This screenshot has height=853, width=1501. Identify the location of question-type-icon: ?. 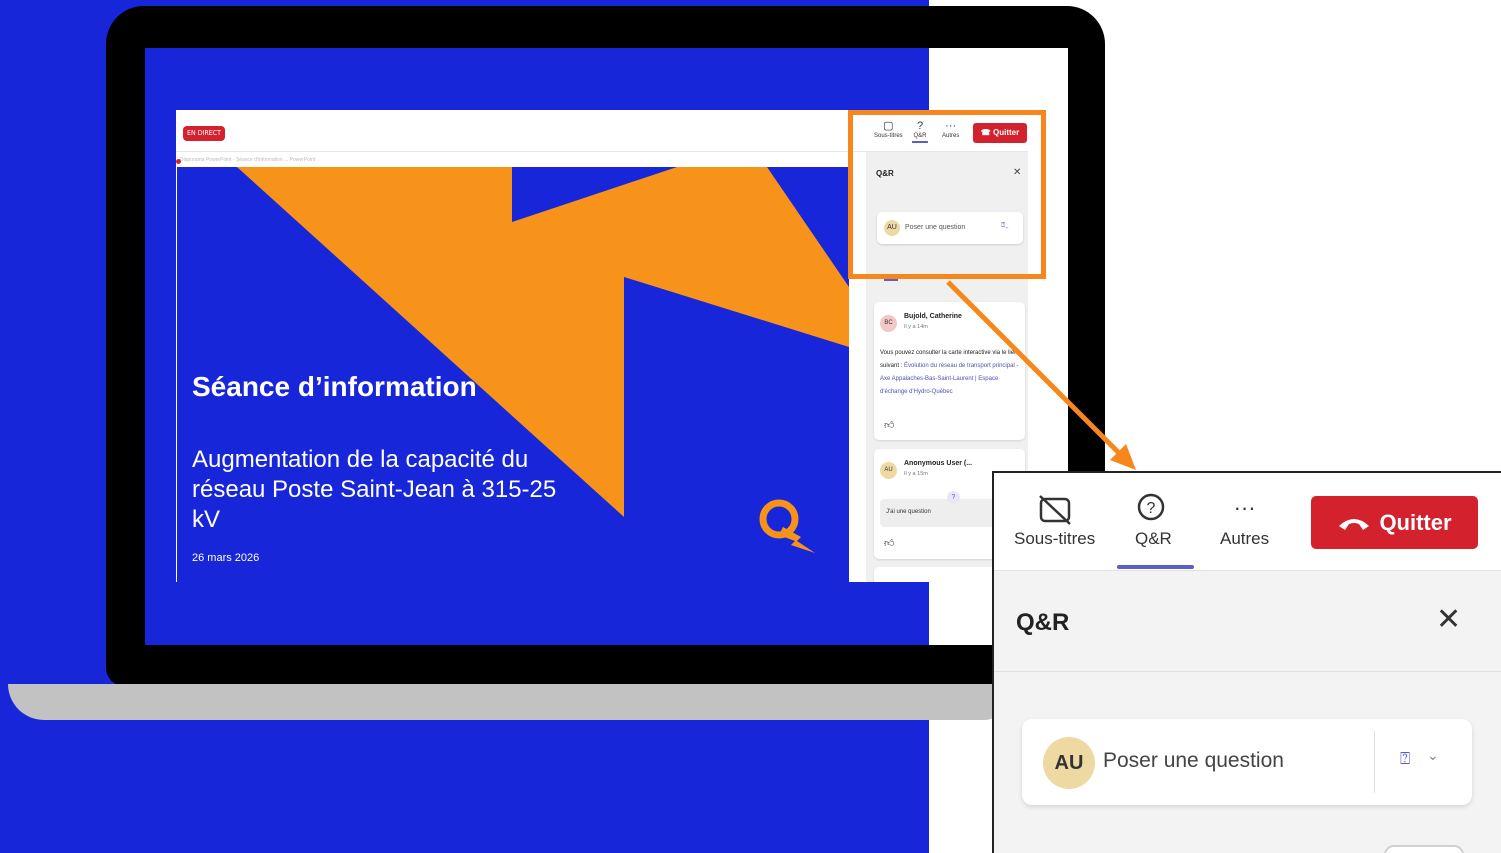
(953, 497).